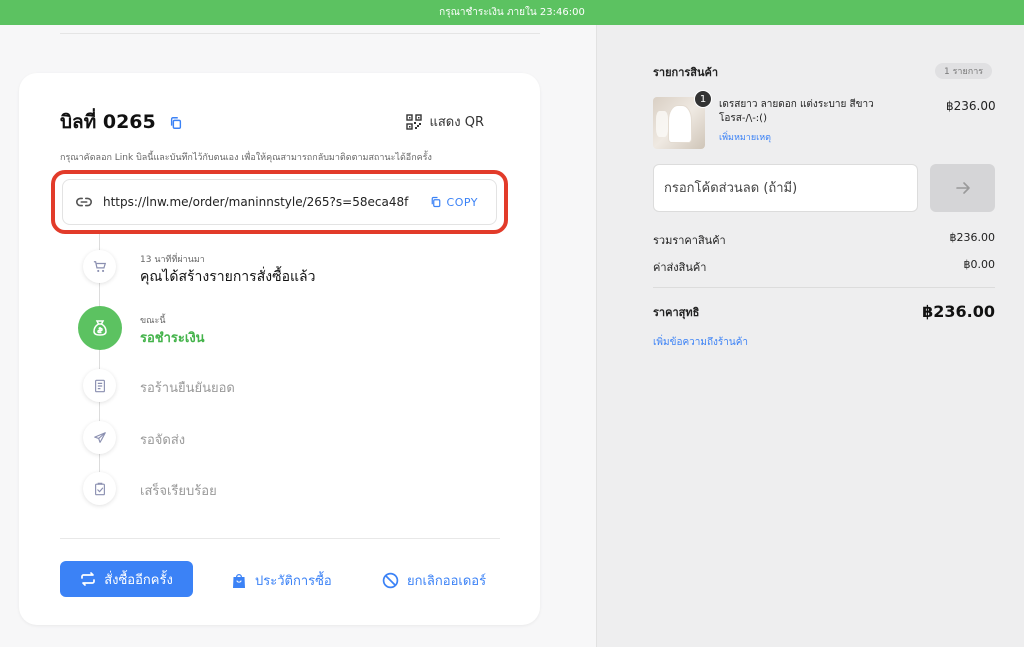  Describe the element at coordinates (300, 33) in the screenshot. I see `divider` at that location.